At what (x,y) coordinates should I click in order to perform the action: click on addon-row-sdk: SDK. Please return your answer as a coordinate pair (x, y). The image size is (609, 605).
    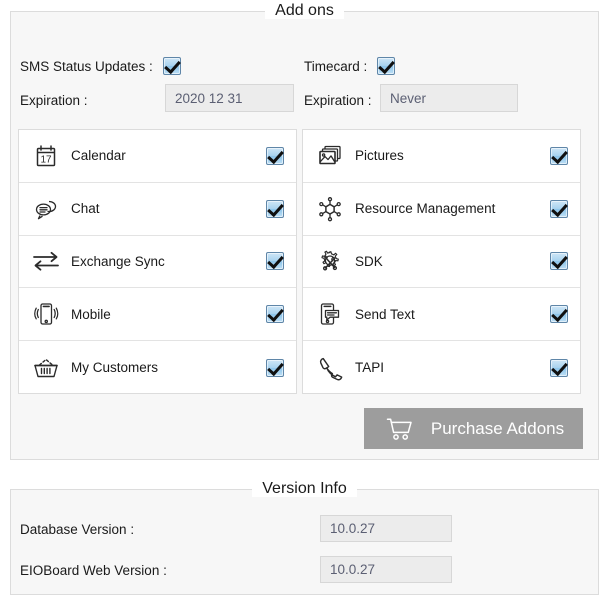
    Looking at the image, I should click on (441, 262).